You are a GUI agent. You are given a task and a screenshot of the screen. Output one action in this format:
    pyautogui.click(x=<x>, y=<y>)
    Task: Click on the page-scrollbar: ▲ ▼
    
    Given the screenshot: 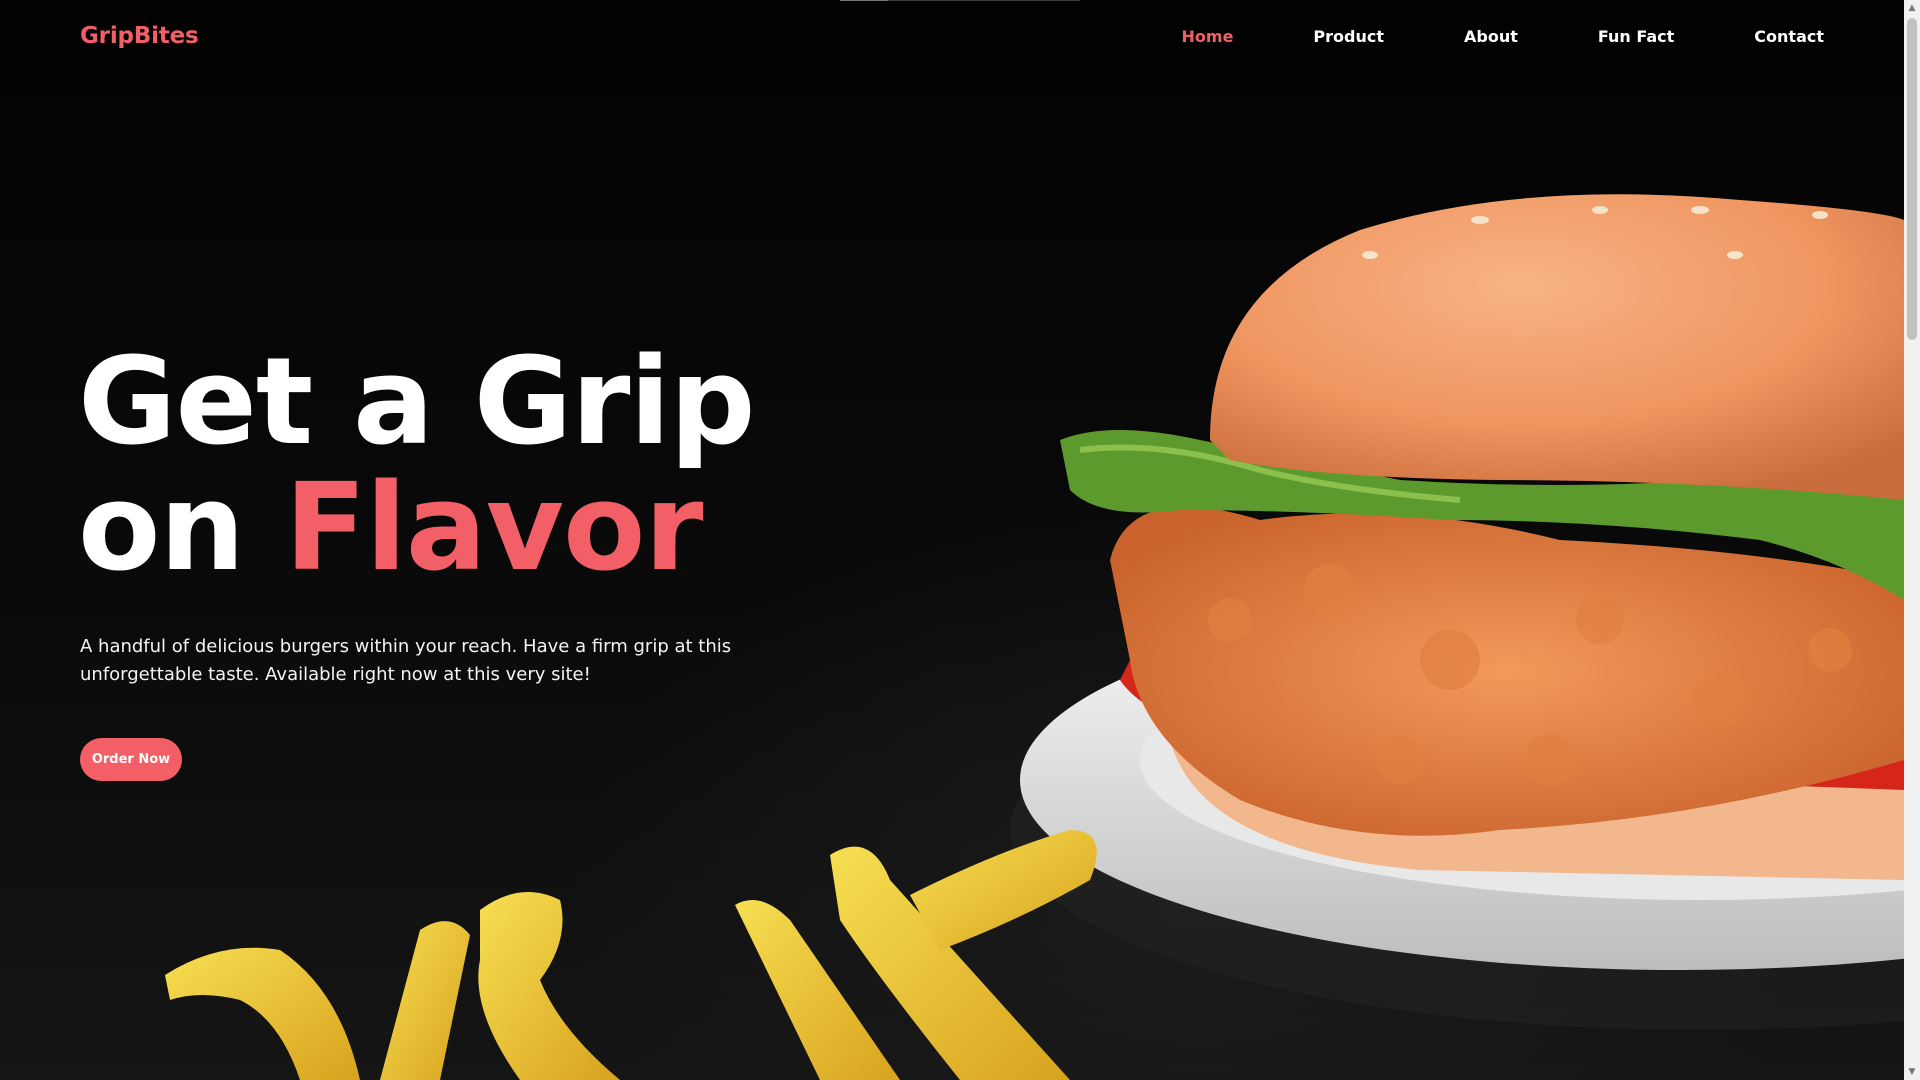 What is the action you would take?
    pyautogui.click(x=1912, y=540)
    